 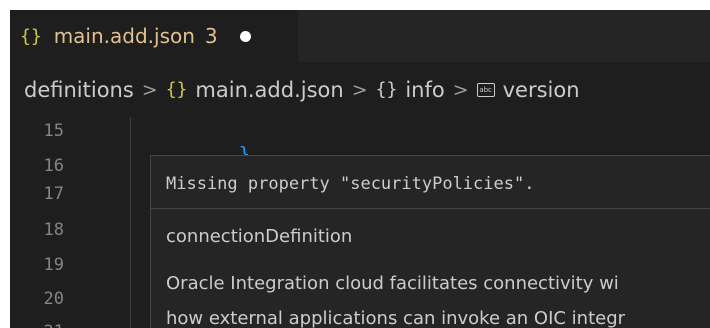 What do you see at coordinates (269, 90) in the screenshot?
I see `breadcrumb-item-file: main.add.json` at bounding box center [269, 90].